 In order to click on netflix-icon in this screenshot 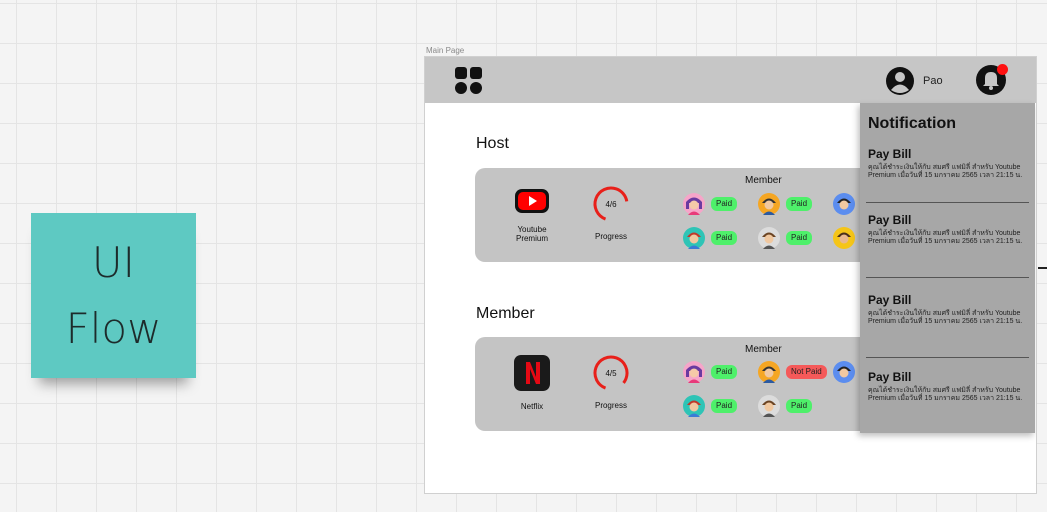, I will do `click(532, 373)`.